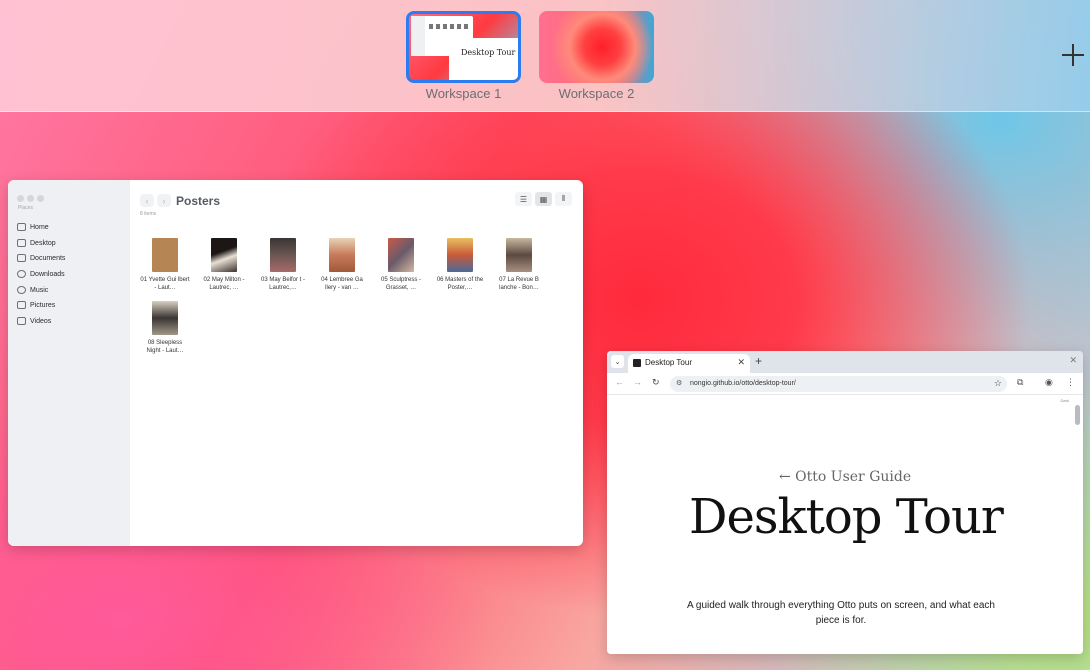 This screenshot has height=670, width=1090. I want to click on list-view-icon: ☰, so click(523, 199).